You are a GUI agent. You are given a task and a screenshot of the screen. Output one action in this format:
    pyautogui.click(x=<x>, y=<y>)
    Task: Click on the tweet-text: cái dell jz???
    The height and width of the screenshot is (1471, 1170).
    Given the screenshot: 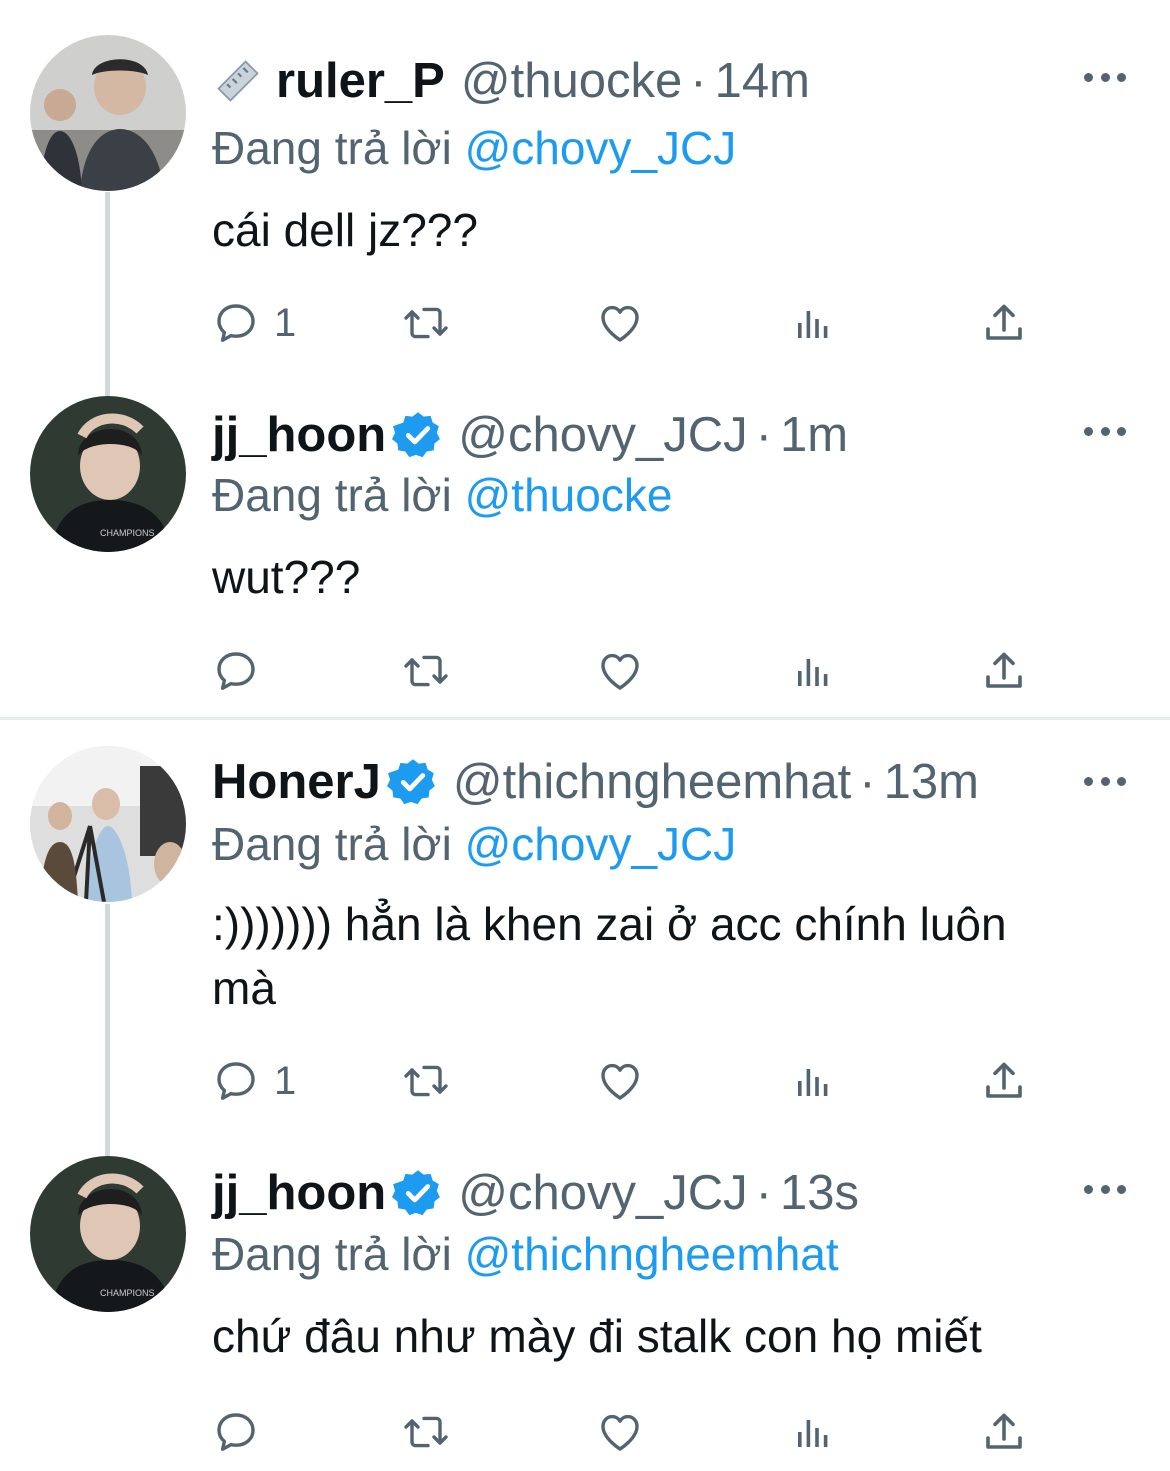 What is the action you would take?
    pyautogui.click(x=345, y=230)
    